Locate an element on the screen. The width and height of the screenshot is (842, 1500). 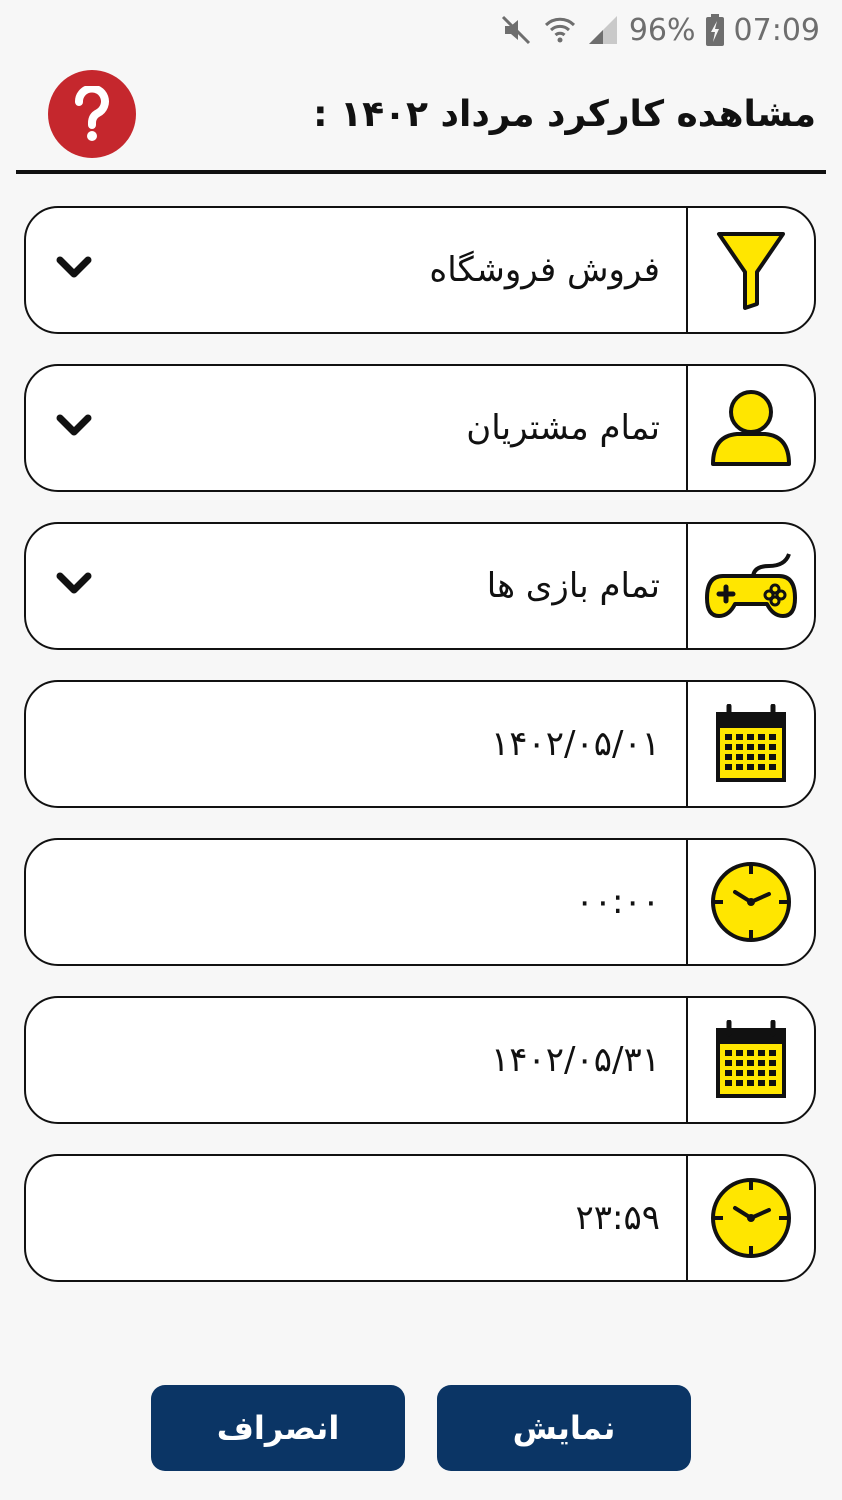
header-divider is located at coordinates (421, 172).